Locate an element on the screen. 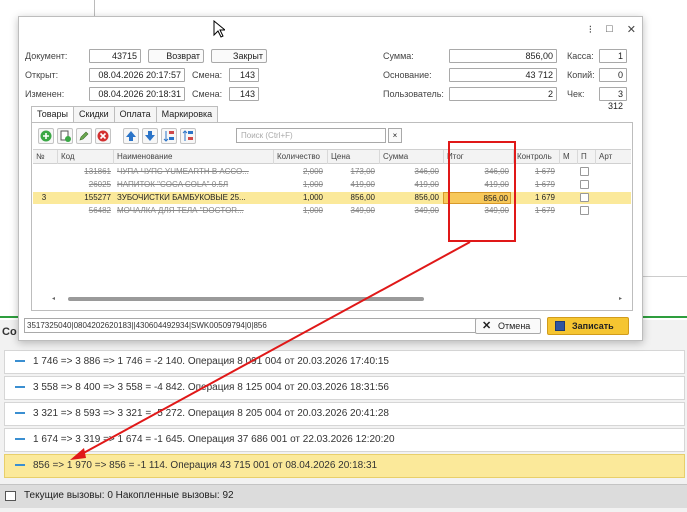  basis-field: 43 712 is located at coordinates (503, 75).